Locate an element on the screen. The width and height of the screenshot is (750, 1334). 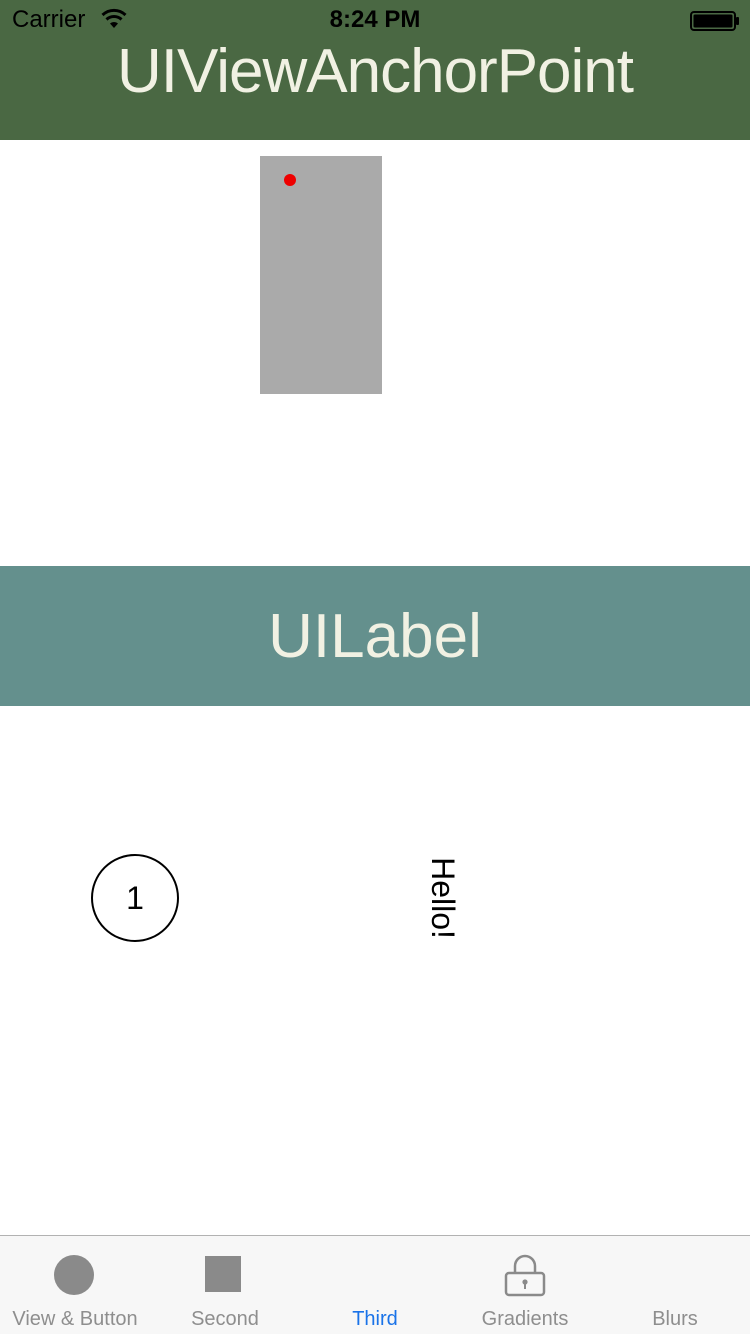
section-title: UILabel is located at coordinates (375, 636).